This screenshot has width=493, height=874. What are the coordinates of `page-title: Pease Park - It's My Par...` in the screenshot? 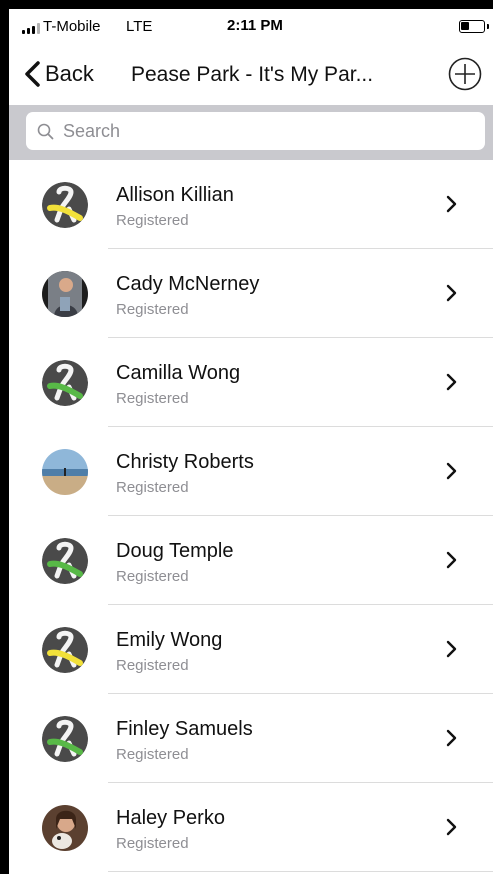 It's located at (252, 74).